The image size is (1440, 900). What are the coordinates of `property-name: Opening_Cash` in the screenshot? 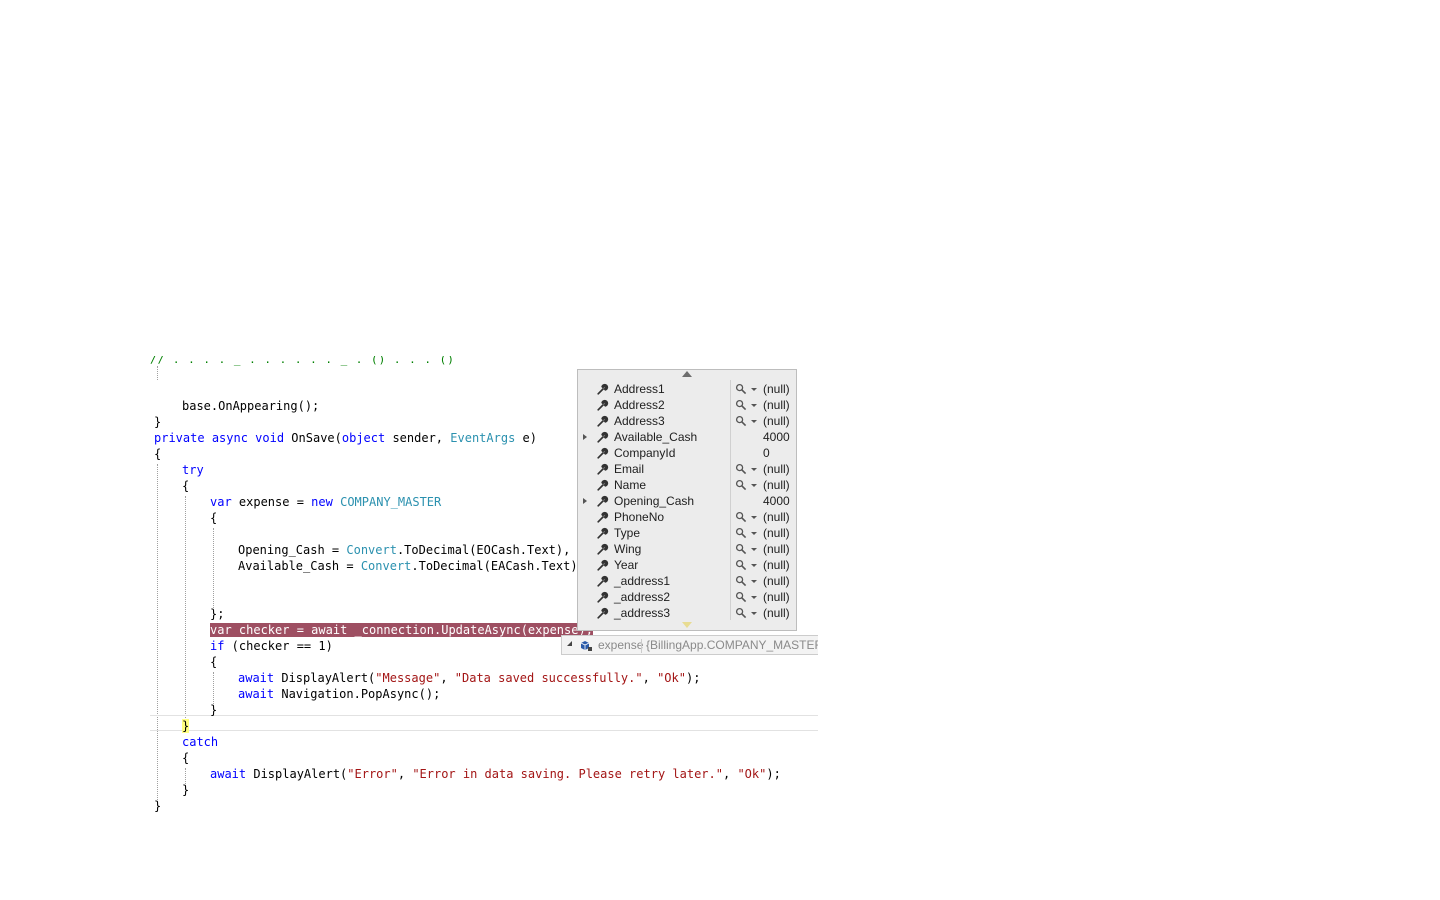 It's located at (654, 501).